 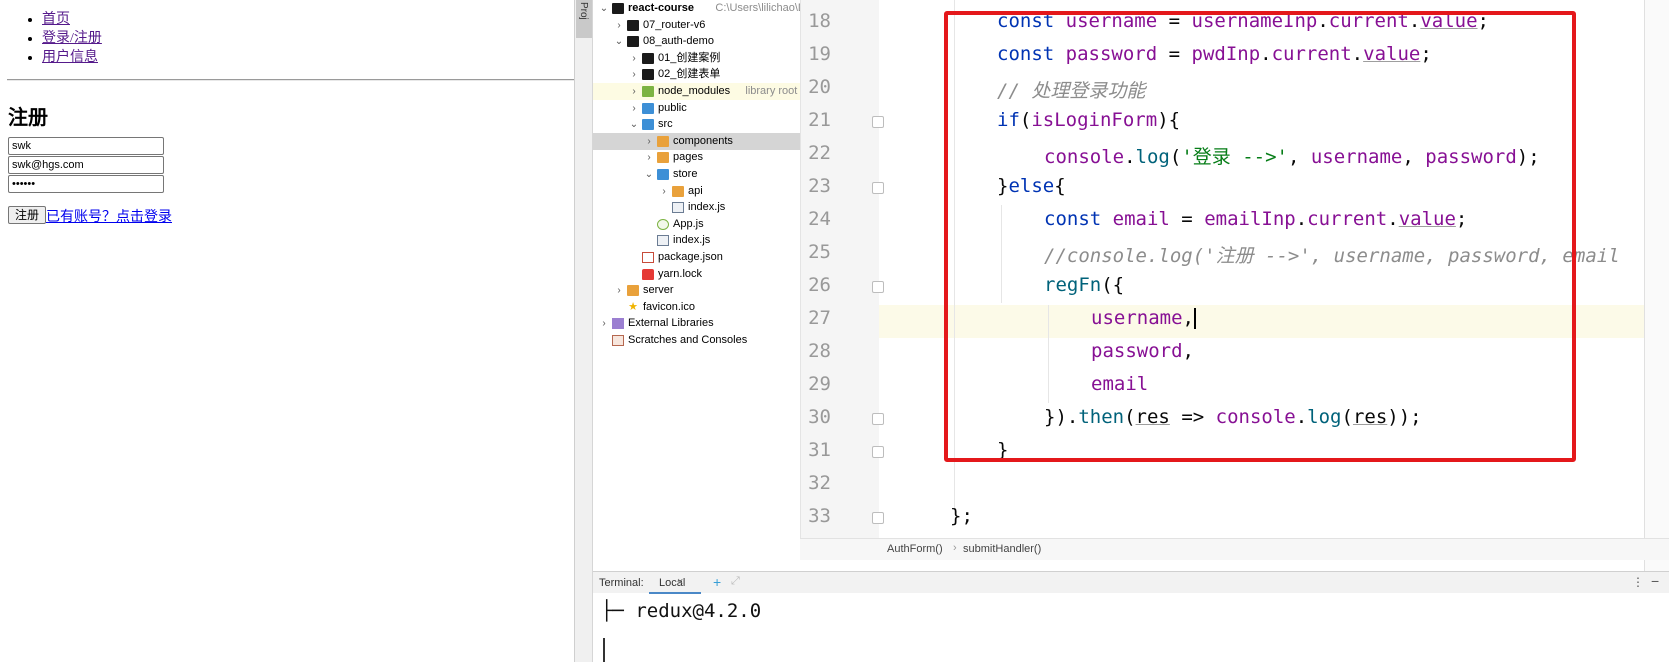 I want to click on tree-item: yarn.lock, so click(x=696, y=274).